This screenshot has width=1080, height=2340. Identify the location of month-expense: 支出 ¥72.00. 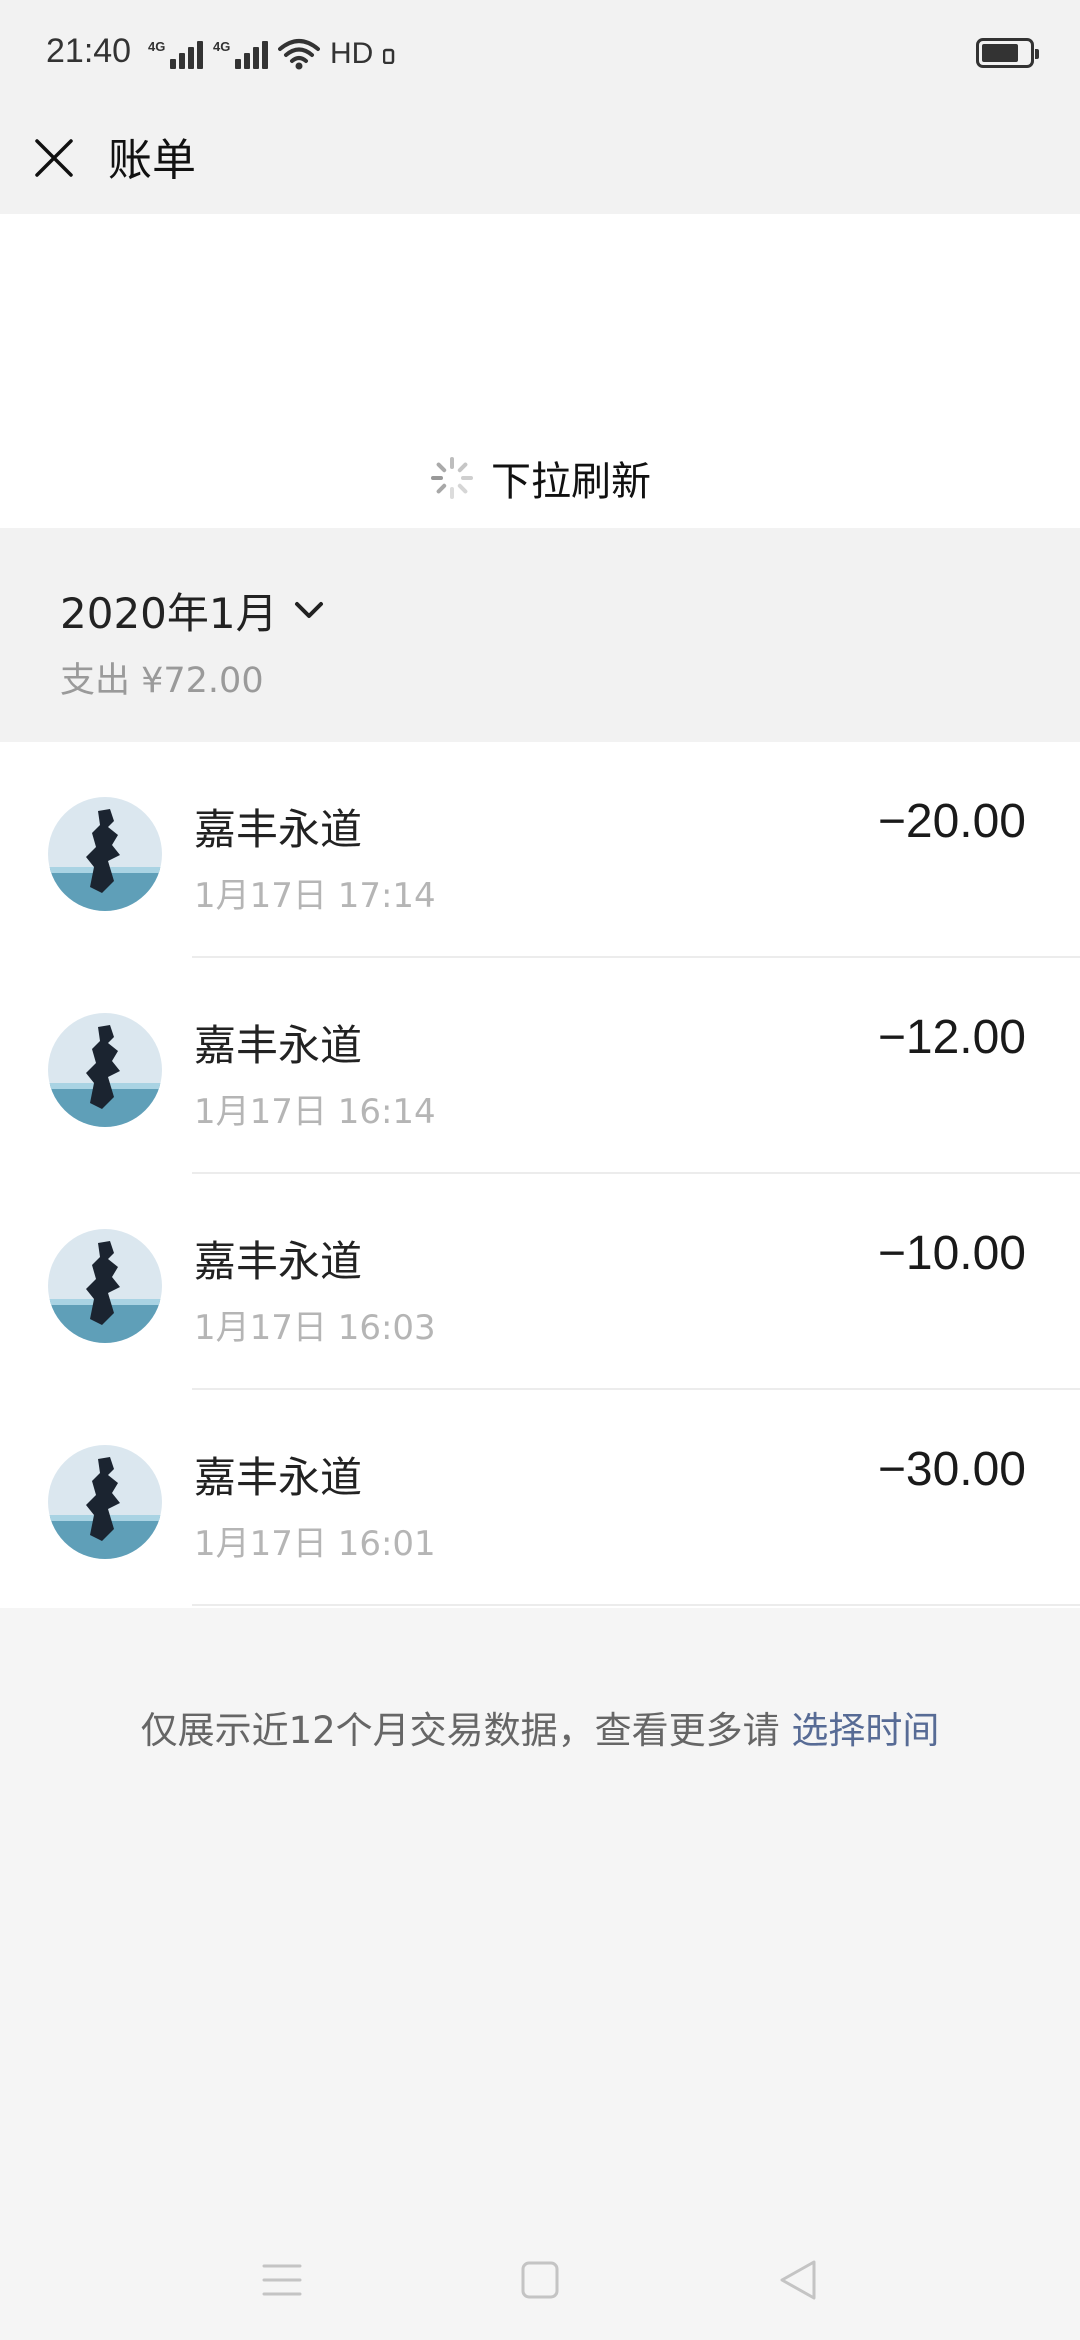
(162, 681).